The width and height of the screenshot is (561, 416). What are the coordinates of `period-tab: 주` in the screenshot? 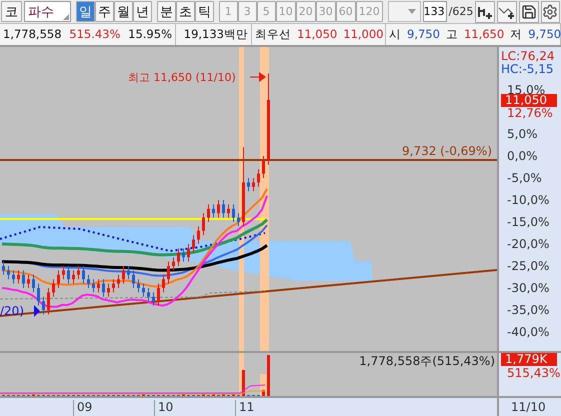 It's located at (104, 11).